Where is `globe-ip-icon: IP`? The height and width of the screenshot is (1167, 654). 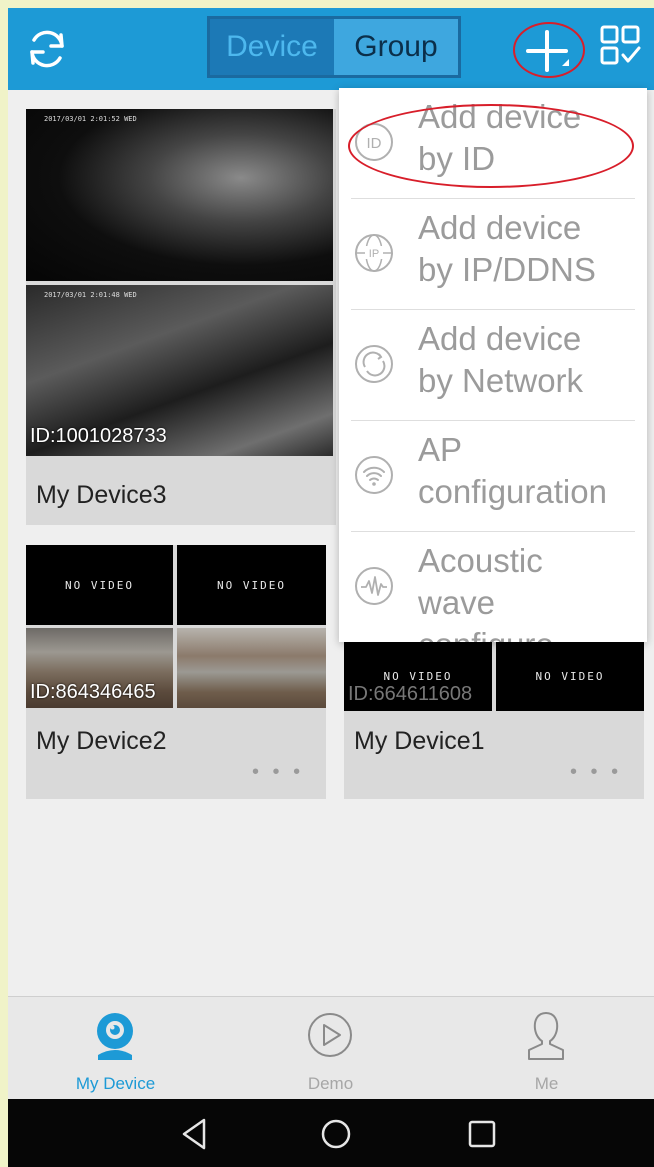
globe-ip-icon: IP is located at coordinates (374, 253).